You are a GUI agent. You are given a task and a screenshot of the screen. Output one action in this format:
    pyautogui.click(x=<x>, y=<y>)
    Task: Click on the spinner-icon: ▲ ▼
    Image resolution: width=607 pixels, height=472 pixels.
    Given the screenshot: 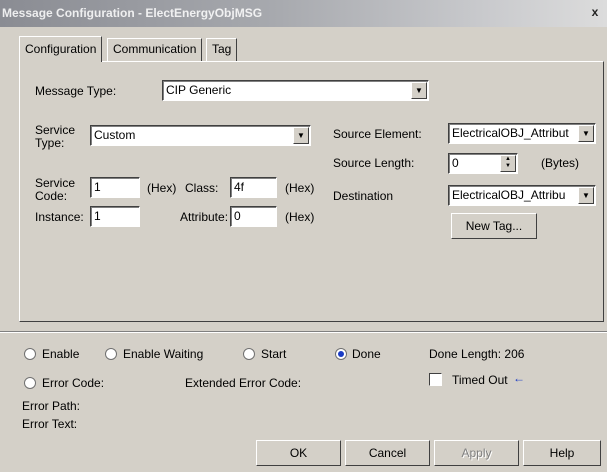 What is the action you would take?
    pyautogui.click(x=508, y=163)
    